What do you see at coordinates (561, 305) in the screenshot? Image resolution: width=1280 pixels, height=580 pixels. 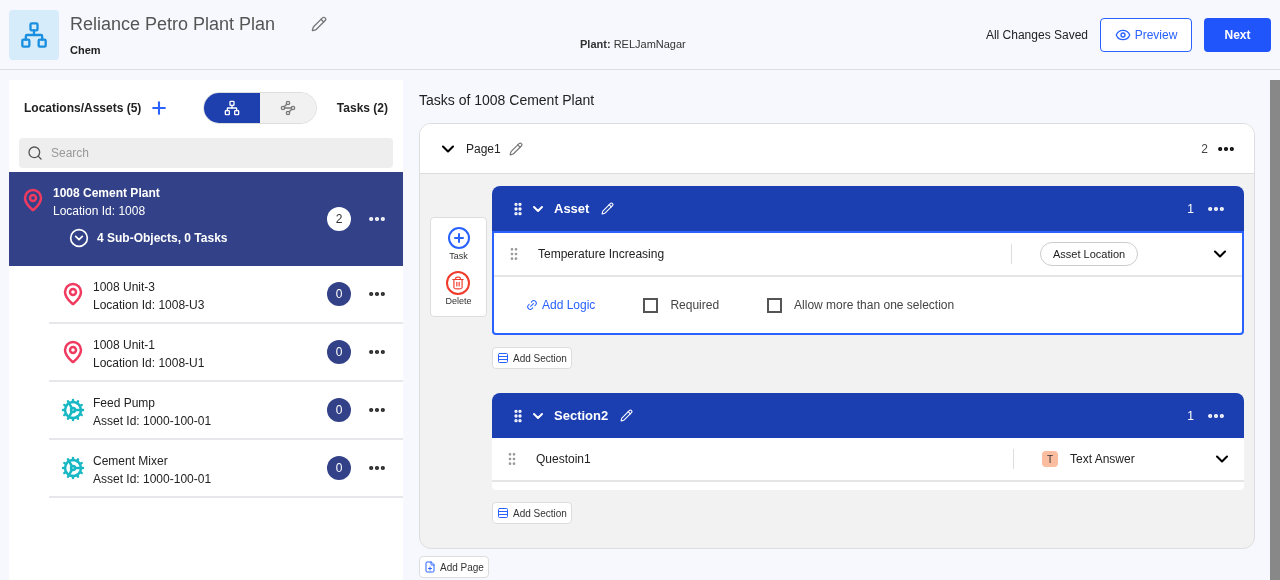 I see `add-logic-link: Add Logic` at bounding box center [561, 305].